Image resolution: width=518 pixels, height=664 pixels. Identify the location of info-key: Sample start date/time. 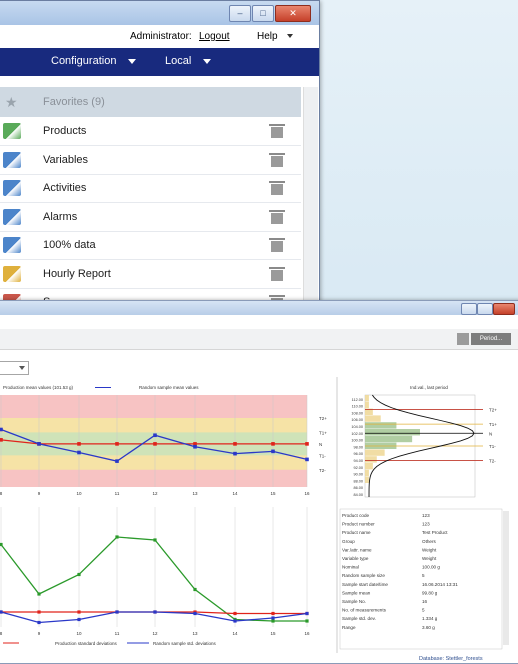
(365, 584).